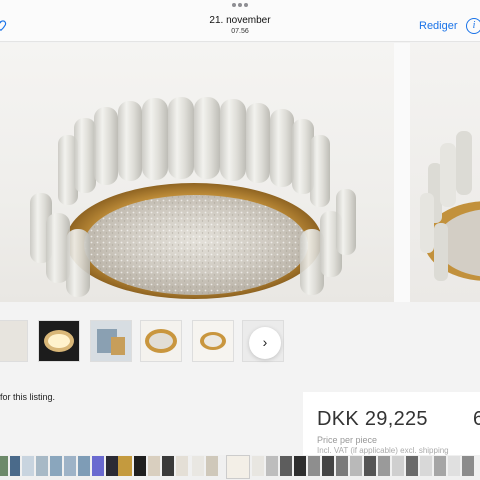 The width and height of the screenshot is (480, 480). What do you see at coordinates (438, 26) in the screenshot?
I see `edit-button: Rediger` at bounding box center [438, 26].